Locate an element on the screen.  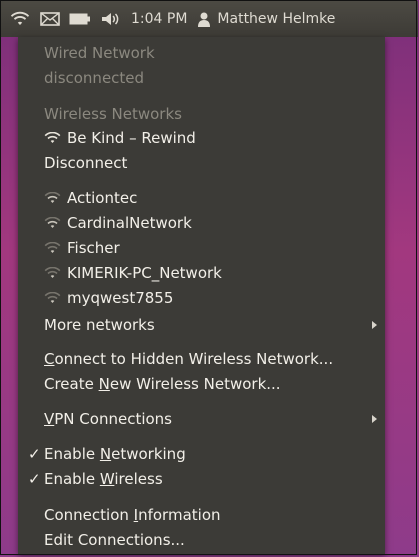
network-name: Be Kind – Rewind is located at coordinates (131, 138).